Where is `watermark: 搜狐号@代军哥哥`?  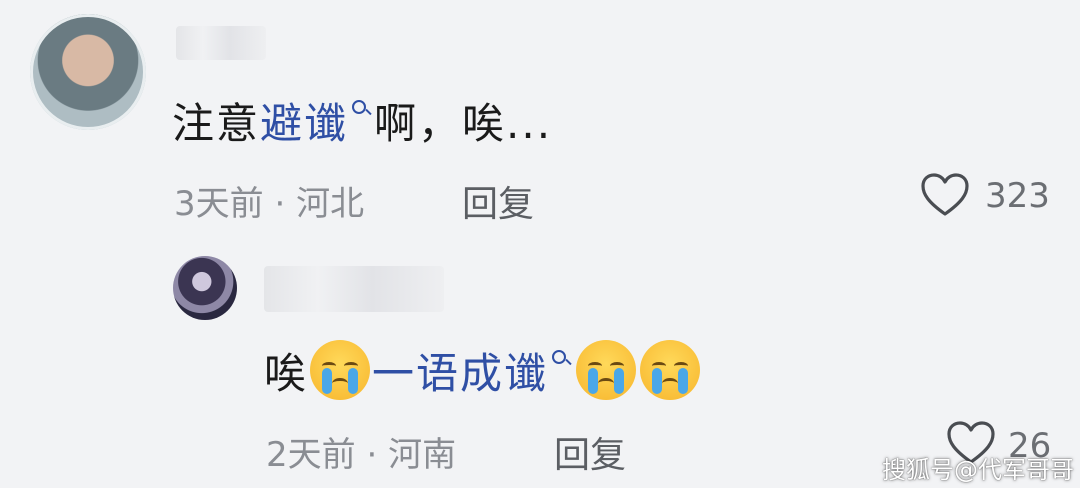
watermark: 搜狐号@代军哥哥 is located at coordinates (978, 470).